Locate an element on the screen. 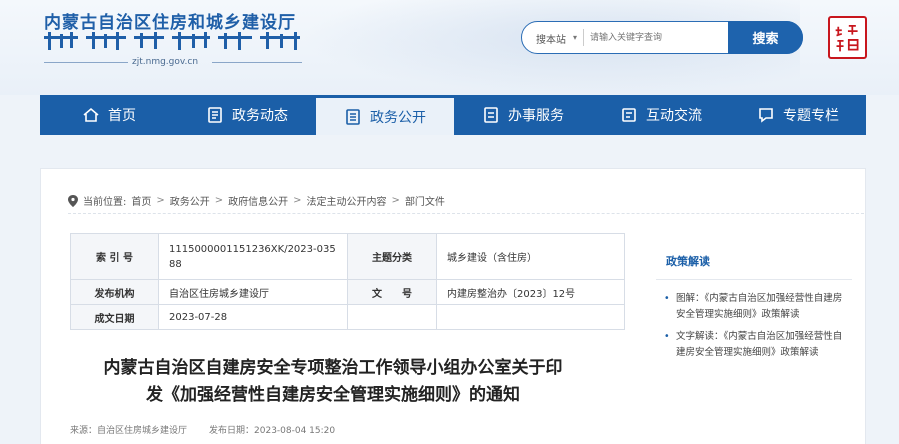 The image size is (899, 444). sidebar-divider is located at coordinates (754, 279).